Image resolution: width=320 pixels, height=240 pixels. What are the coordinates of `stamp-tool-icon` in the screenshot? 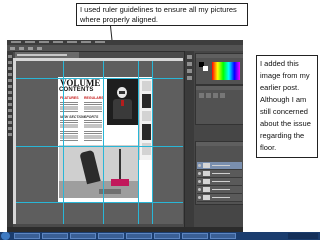 It's located at (10, 92).